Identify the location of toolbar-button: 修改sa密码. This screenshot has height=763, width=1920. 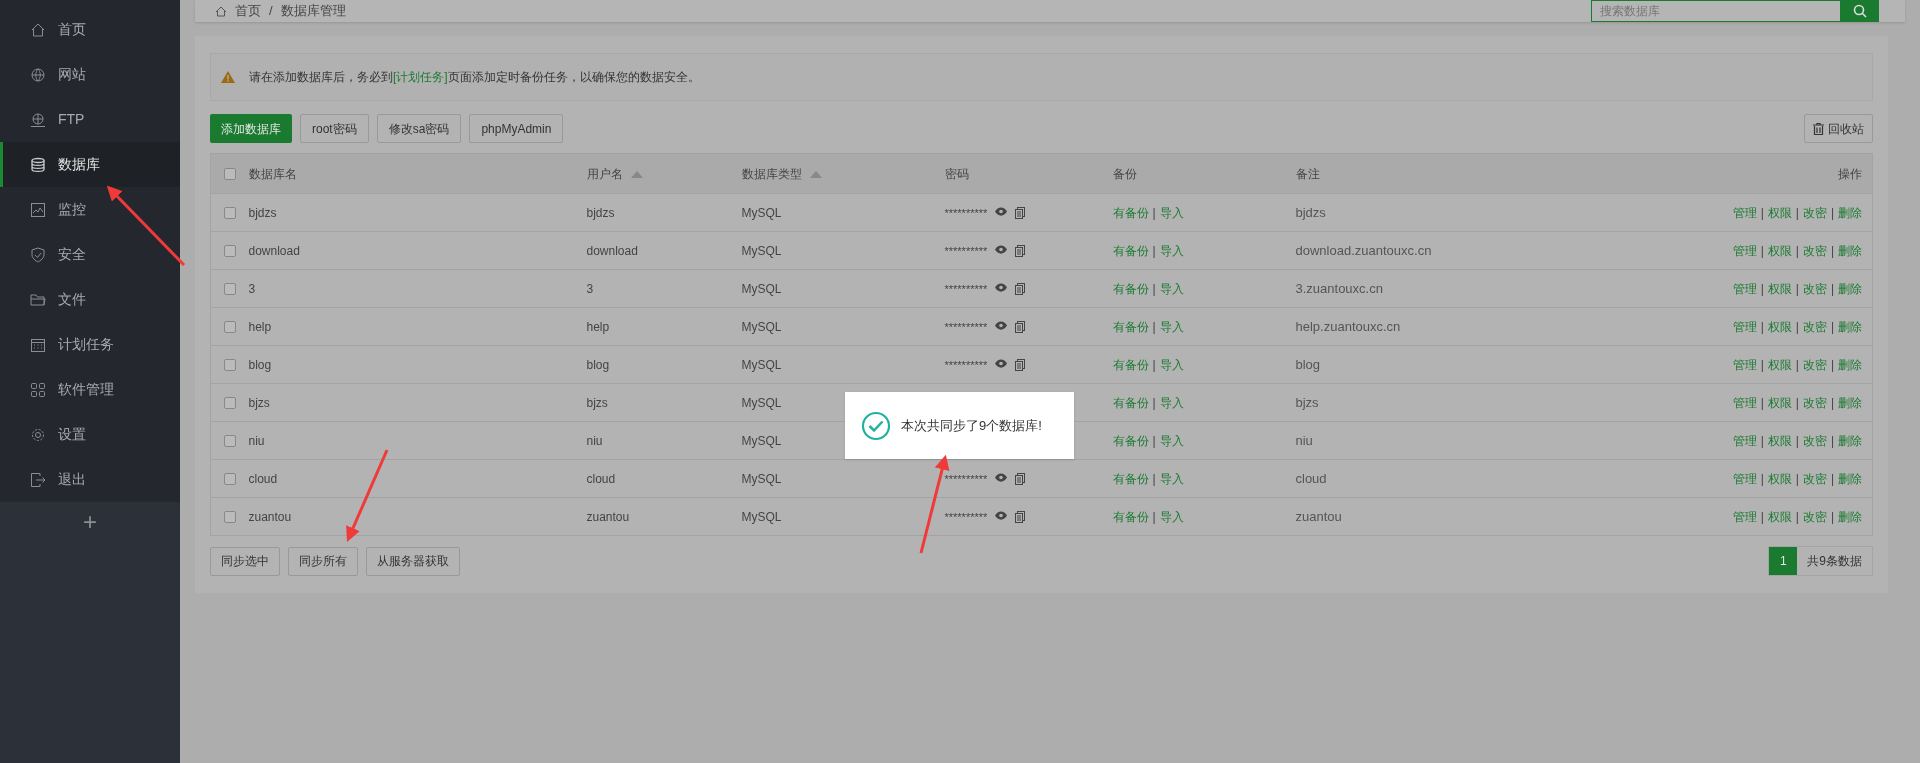
(419, 128).